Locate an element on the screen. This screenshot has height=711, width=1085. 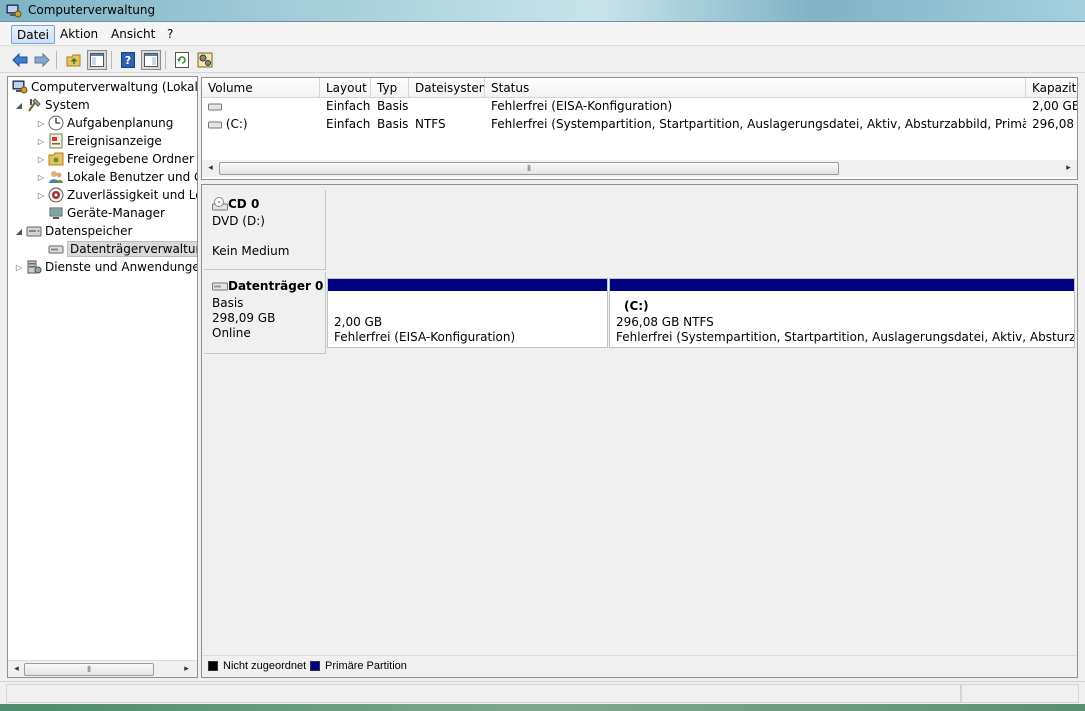
menu-ansicht: Ansicht is located at coordinates (133, 34).